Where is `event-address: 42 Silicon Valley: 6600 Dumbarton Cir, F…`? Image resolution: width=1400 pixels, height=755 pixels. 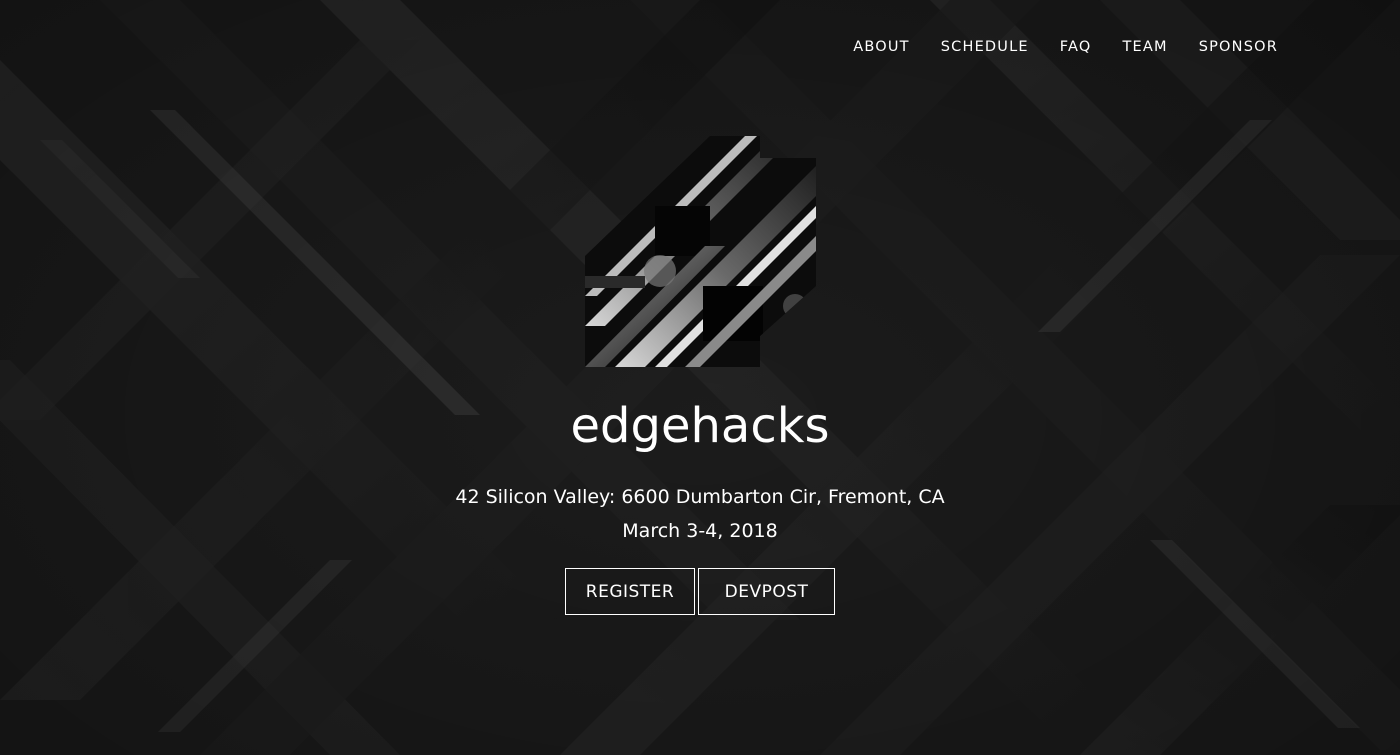 event-address: 42 Silicon Valley: 6600 Dumbarton Cir, F… is located at coordinates (700, 497).